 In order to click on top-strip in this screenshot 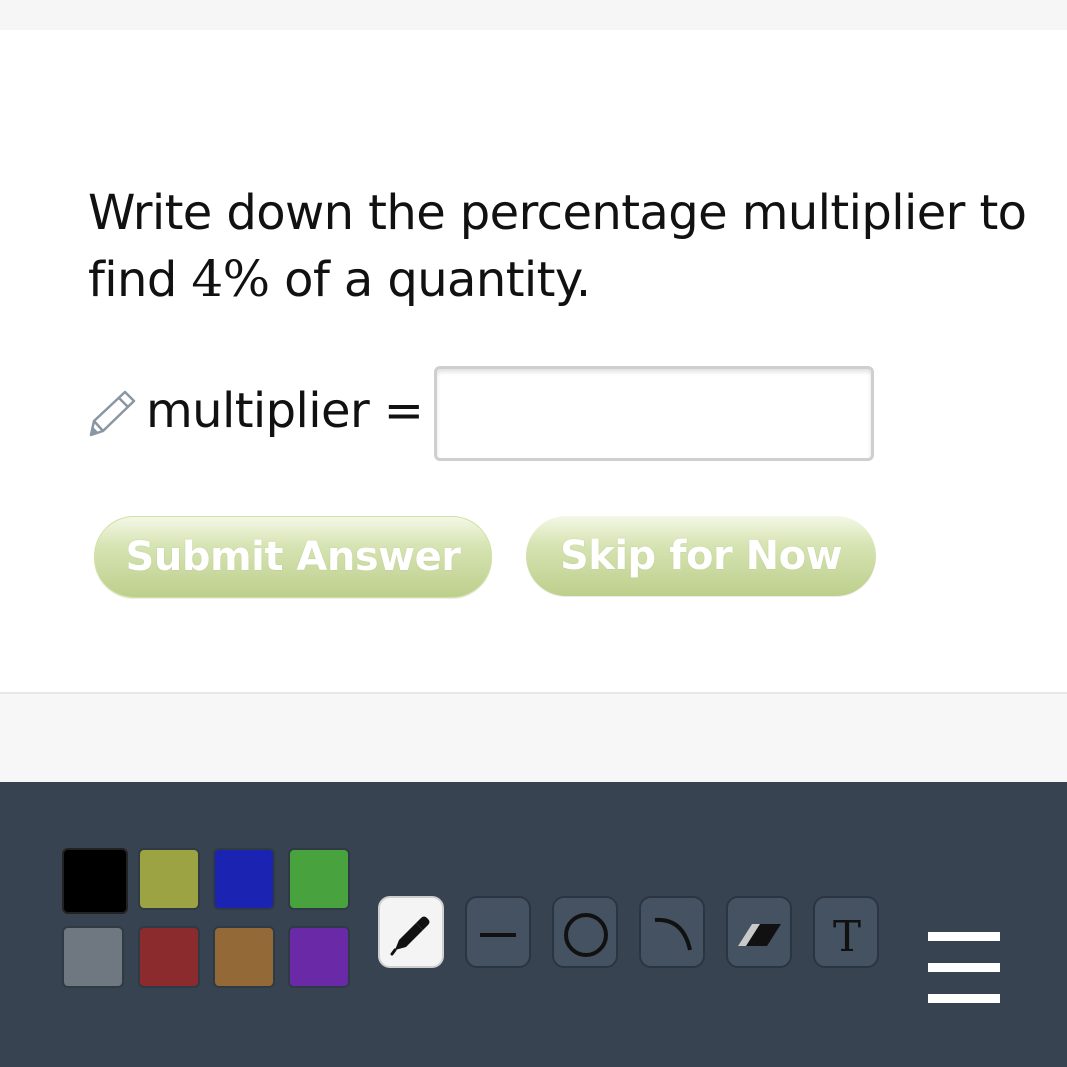, I will do `click(533, 15)`.